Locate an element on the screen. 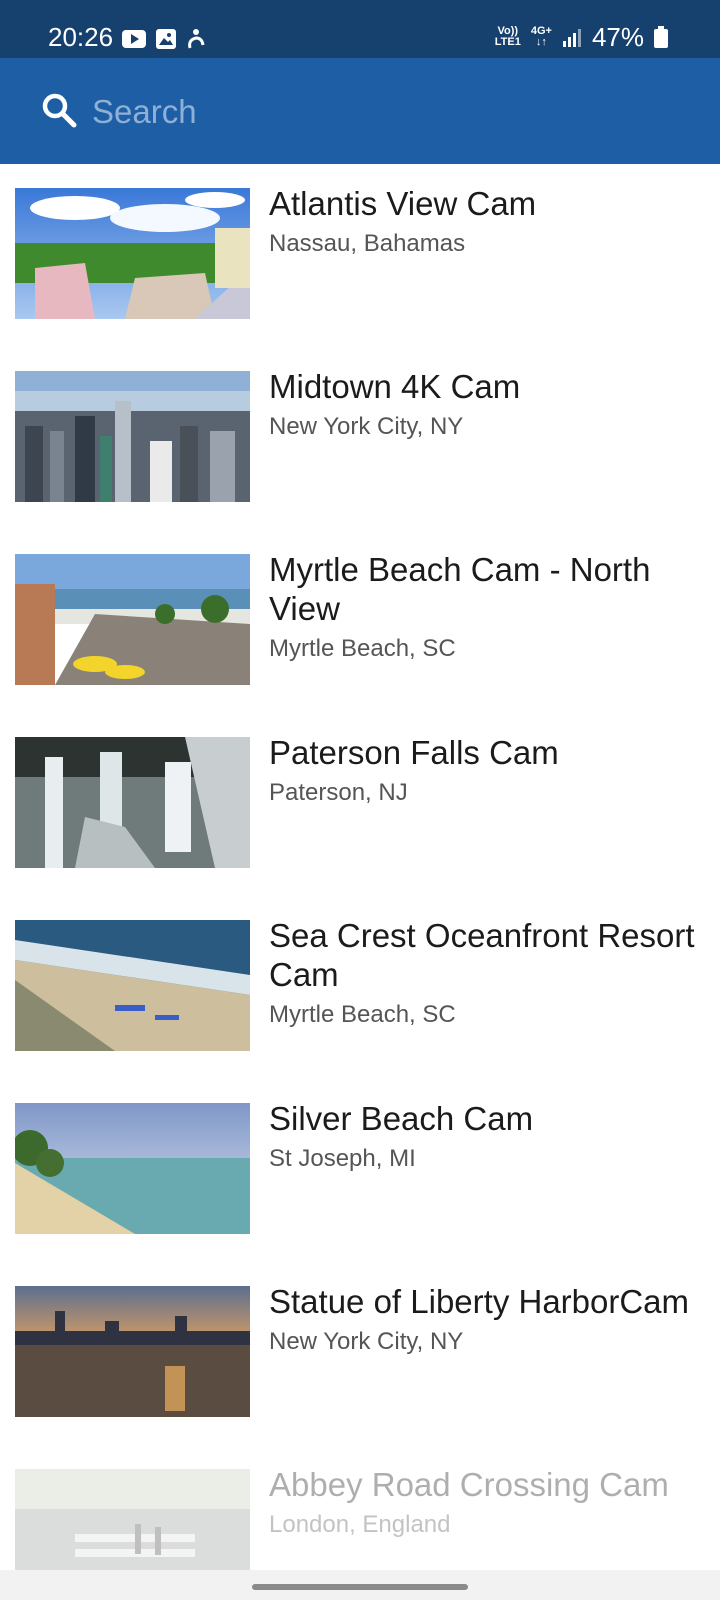 The height and width of the screenshot is (1600, 720). battery-percent: 47% is located at coordinates (617, 37).